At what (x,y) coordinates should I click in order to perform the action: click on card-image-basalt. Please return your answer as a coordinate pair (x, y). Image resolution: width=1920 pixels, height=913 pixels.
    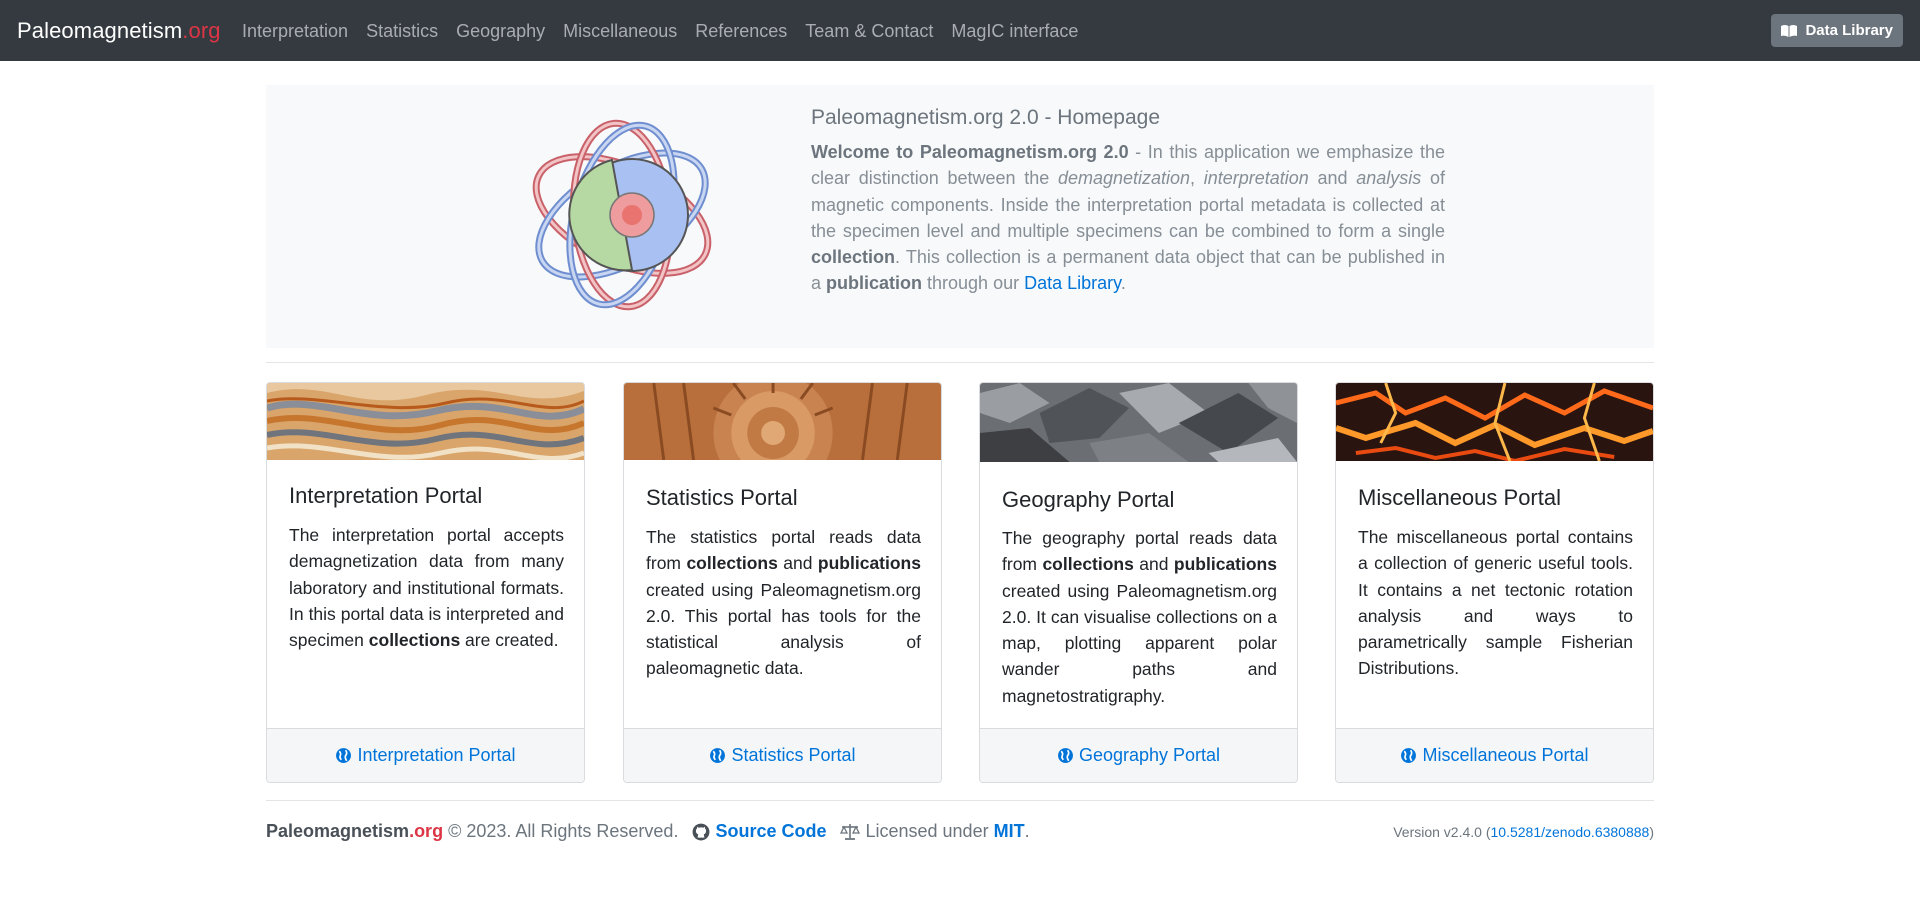
    Looking at the image, I should click on (1138, 422).